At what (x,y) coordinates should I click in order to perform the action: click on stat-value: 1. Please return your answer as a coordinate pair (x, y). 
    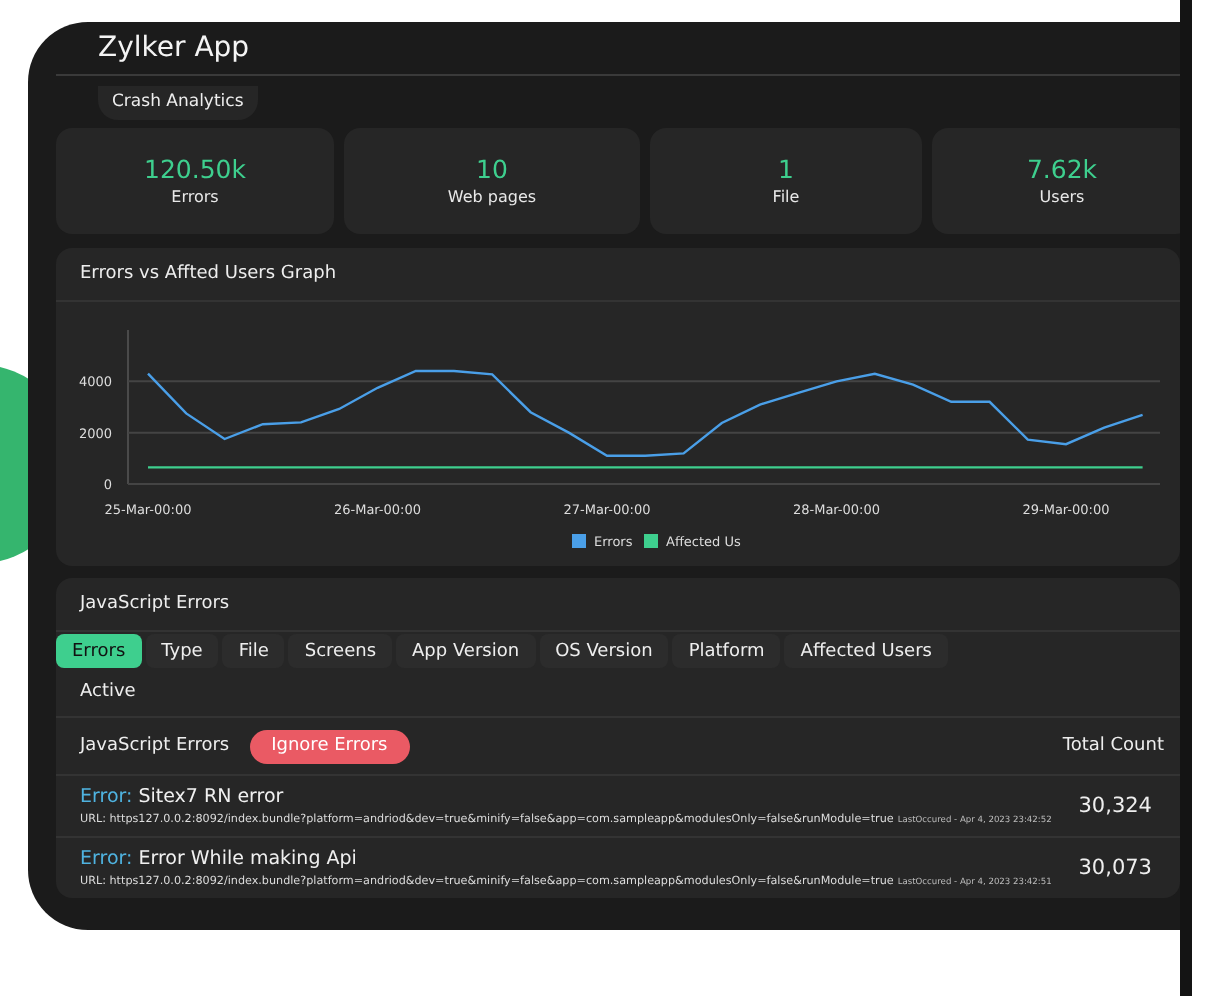
    Looking at the image, I should click on (786, 170).